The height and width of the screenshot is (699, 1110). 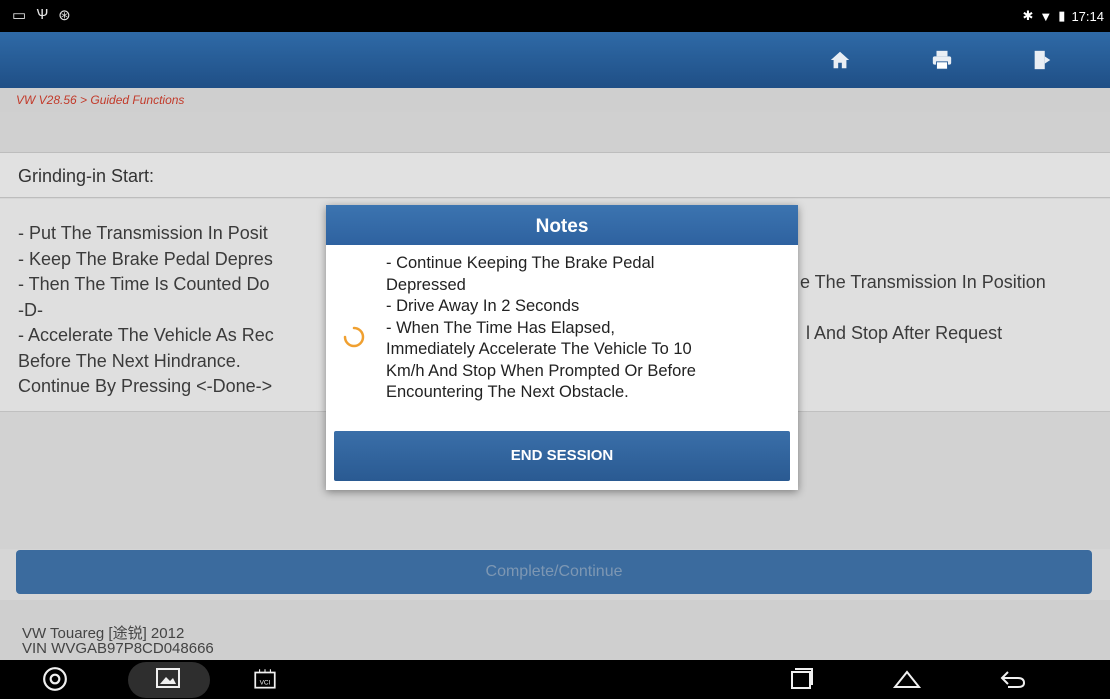 What do you see at coordinates (907, 679) in the screenshot?
I see `home-nav-icon` at bounding box center [907, 679].